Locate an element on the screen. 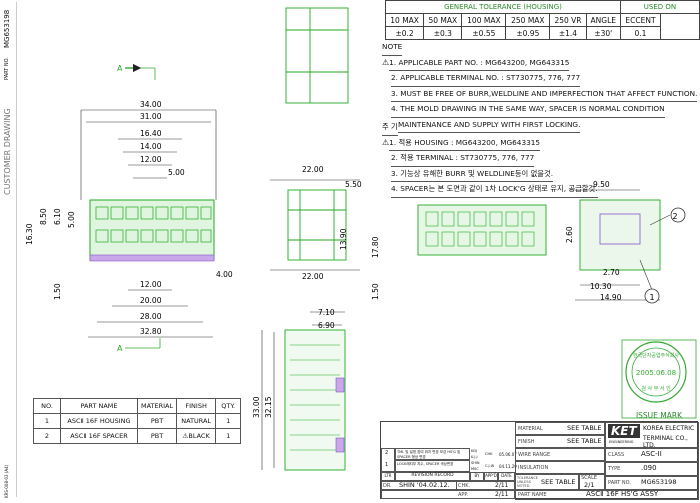  dim-text: 6.90 is located at coordinates (326, 325).